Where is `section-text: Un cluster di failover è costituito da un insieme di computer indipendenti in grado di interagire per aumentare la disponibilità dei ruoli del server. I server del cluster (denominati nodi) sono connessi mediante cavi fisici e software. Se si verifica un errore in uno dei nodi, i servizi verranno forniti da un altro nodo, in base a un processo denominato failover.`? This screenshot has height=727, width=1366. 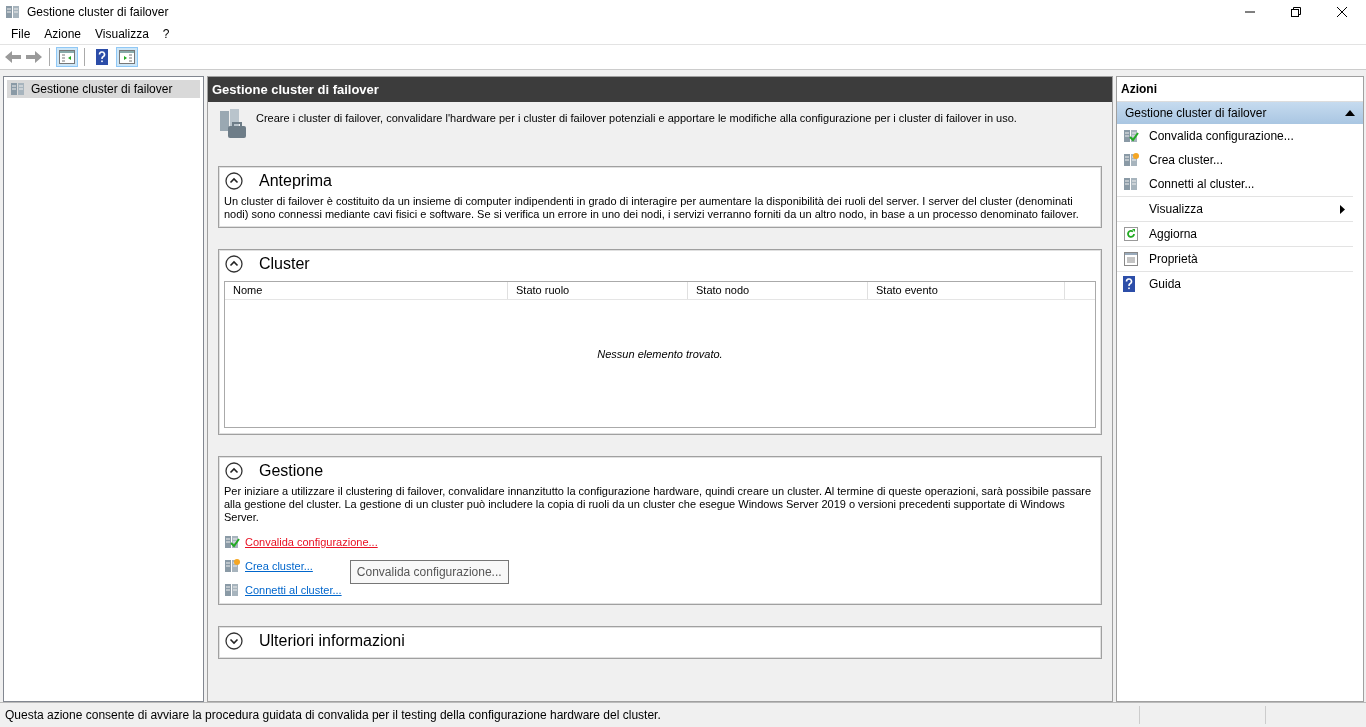
section-text: Un cluster di failover è costituito da un insieme di computer indipendenti in grado di interagire per aumentare la disponibilità dei ruoli del server. I server del cluster (denominati nodi) sono connessi mediante cavi fisici e software. Se si verifica un errore in uno dei nodi, i servizi verranno forniti da un altro nodo, in base a un processo denominato failover. is located at coordinates (652, 208).